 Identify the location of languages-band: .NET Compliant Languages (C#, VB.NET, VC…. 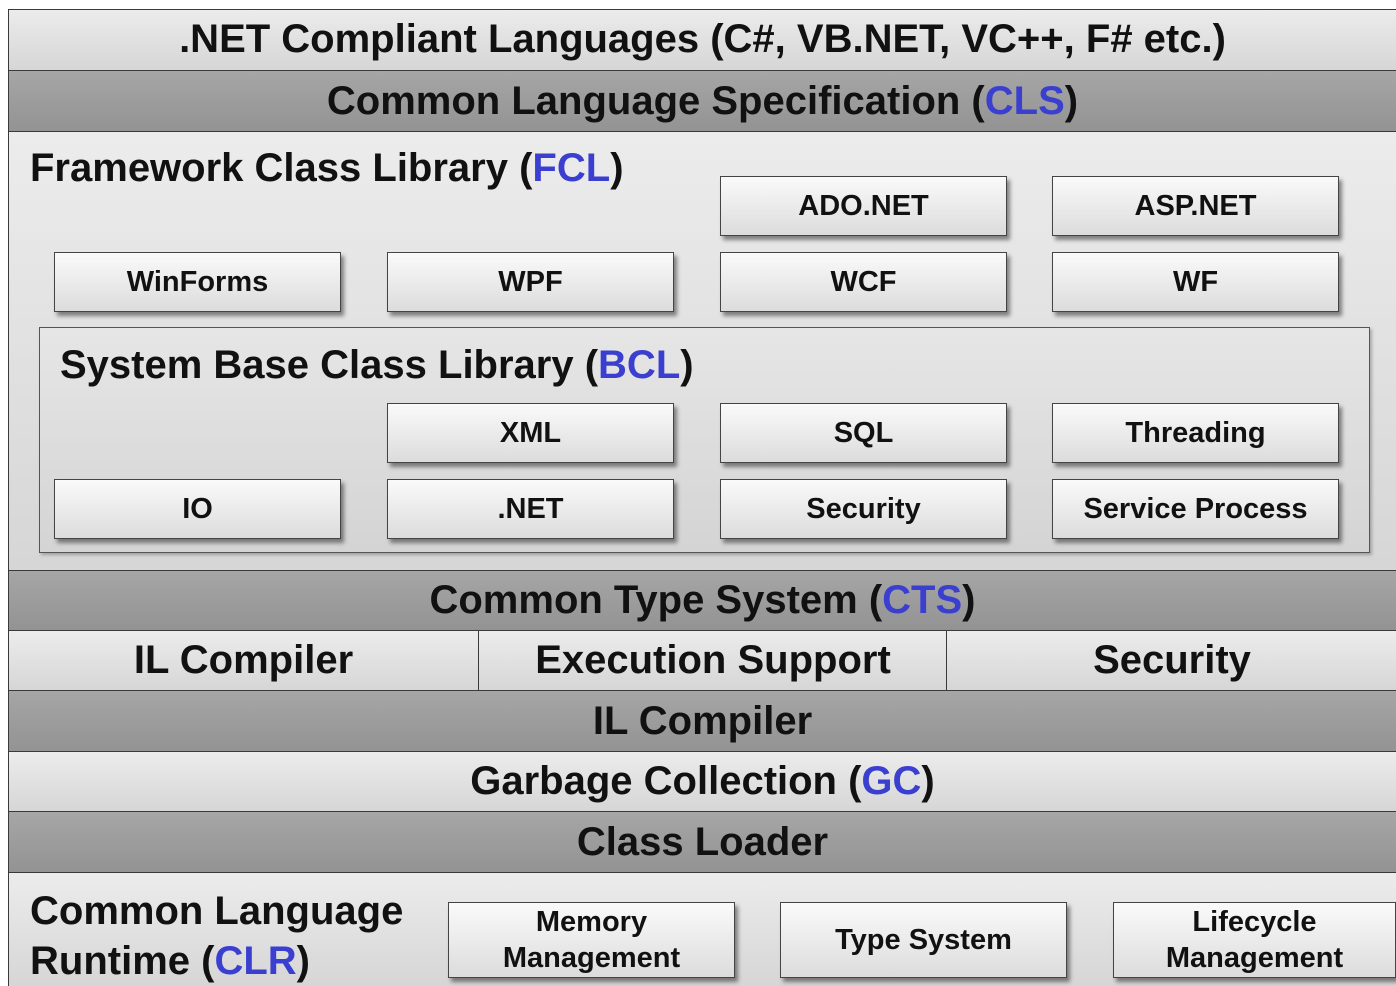
(702, 39).